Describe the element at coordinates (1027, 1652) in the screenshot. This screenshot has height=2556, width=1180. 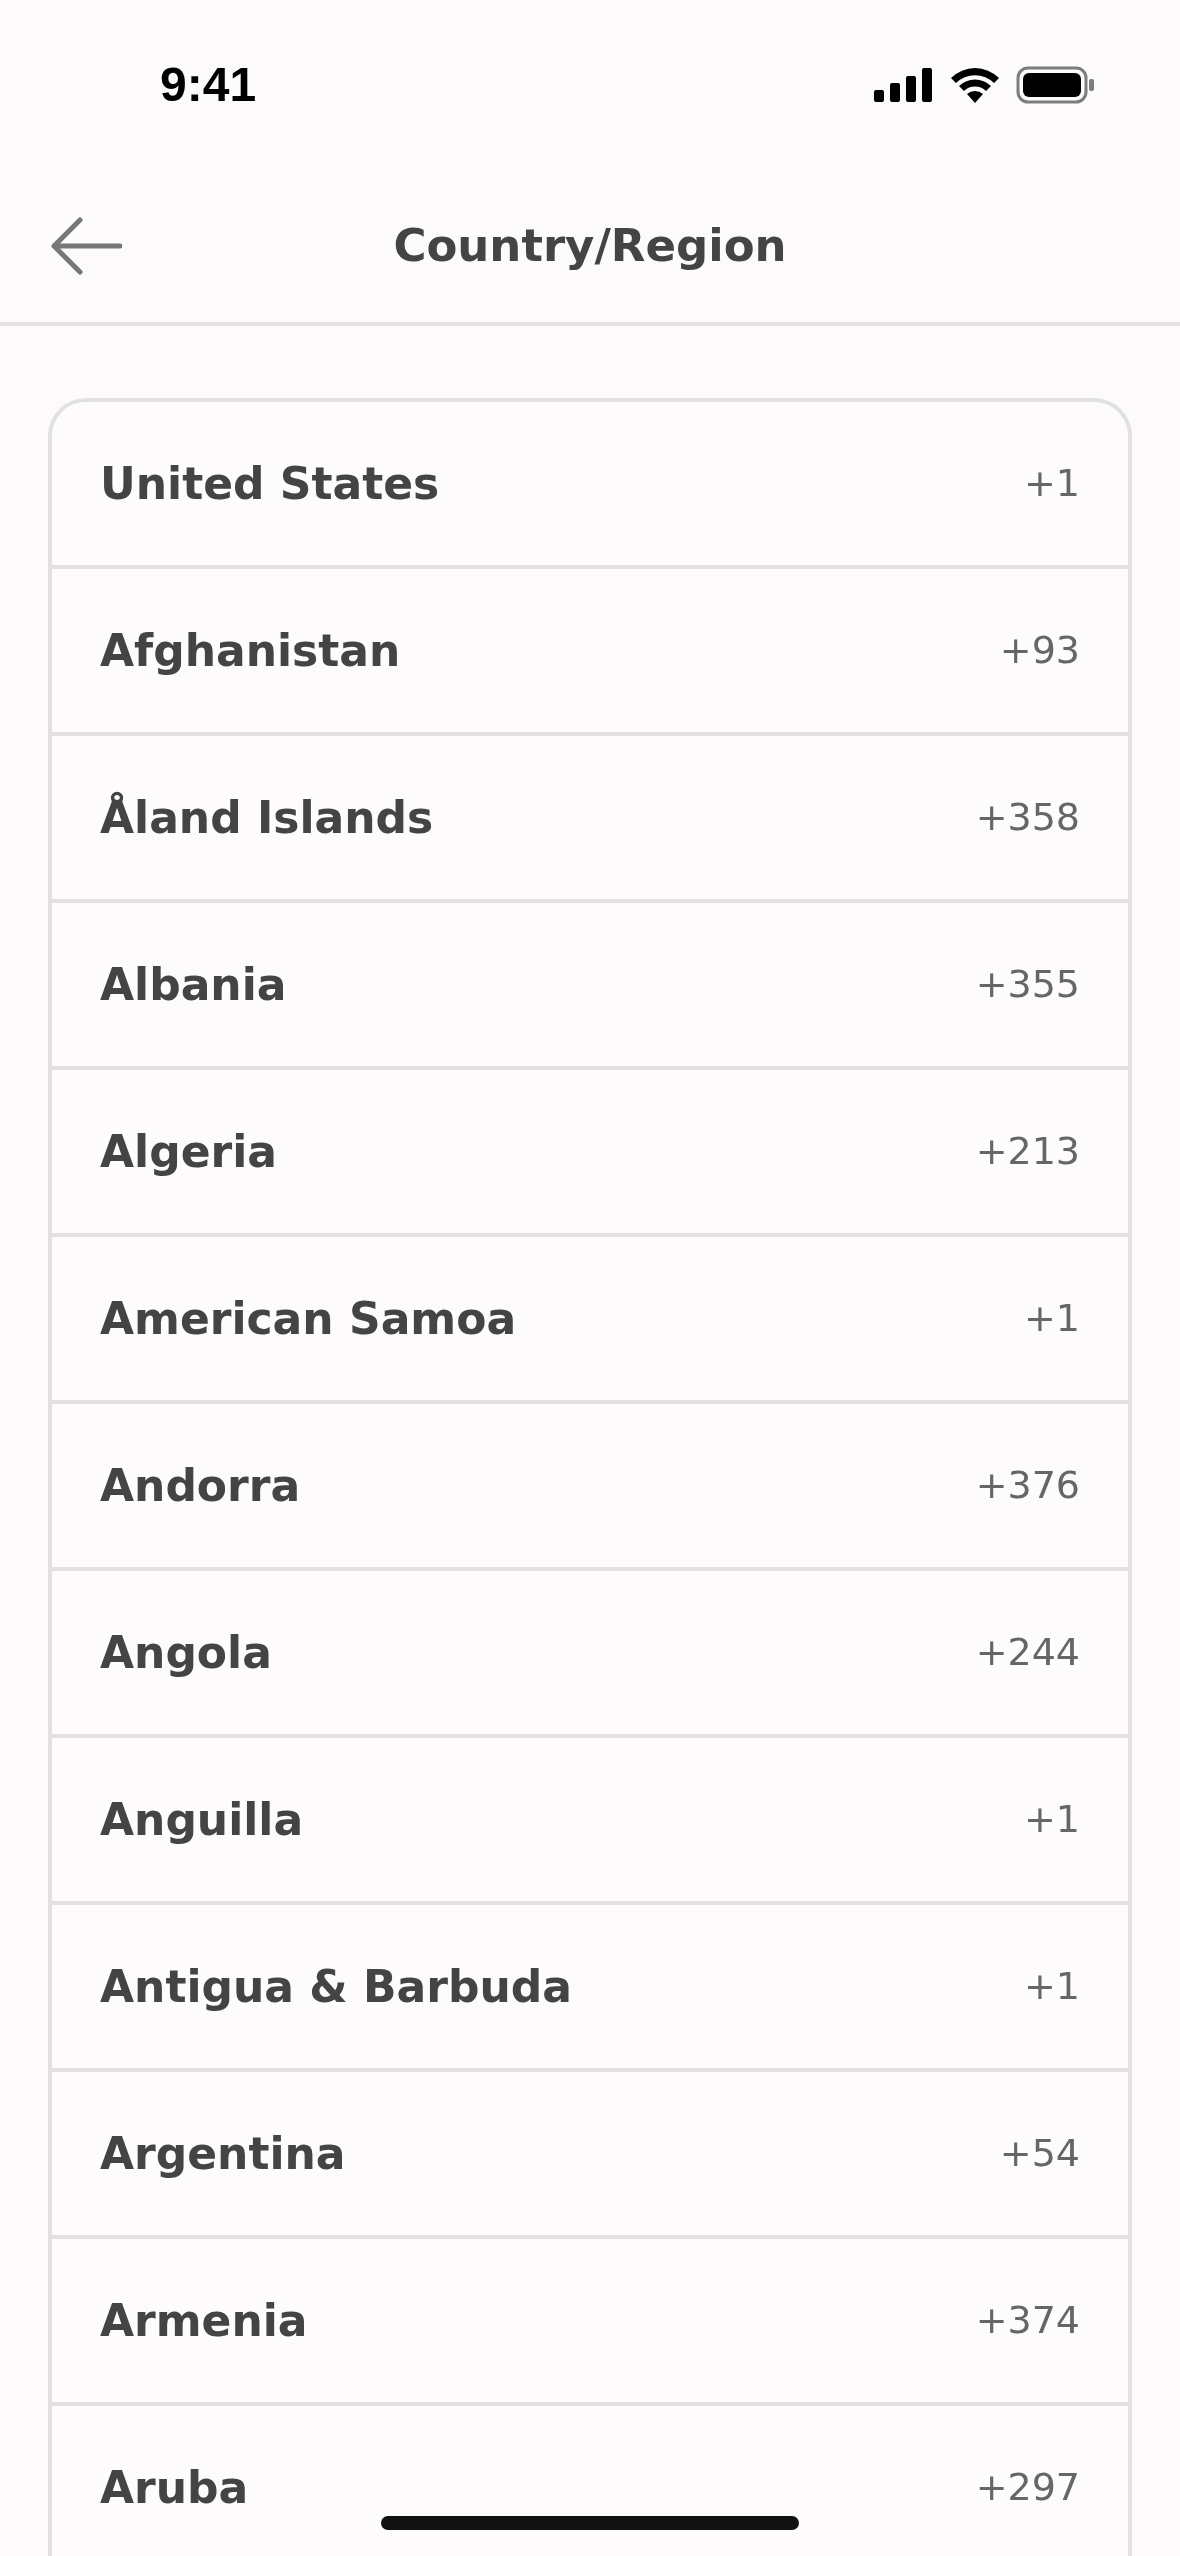
I see `dial-code: +244` at that location.